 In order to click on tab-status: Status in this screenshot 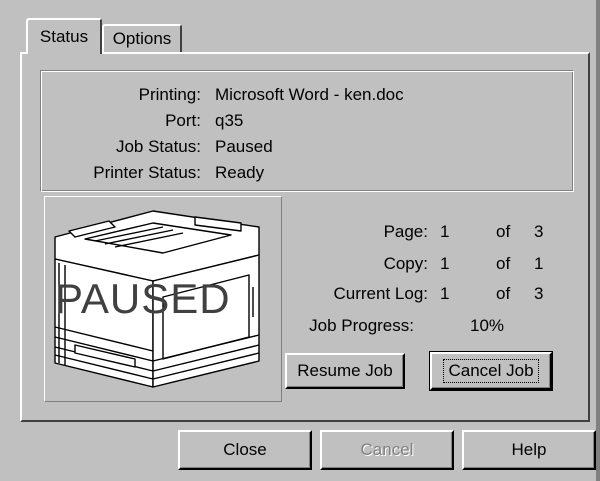, I will do `click(64, 36)`.